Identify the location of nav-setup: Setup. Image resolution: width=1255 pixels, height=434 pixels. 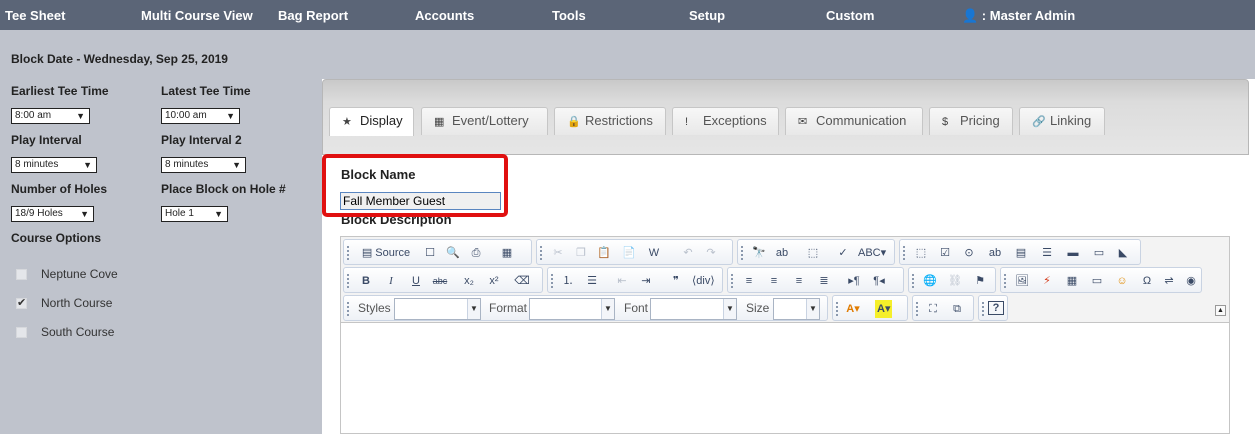
(707, 15).